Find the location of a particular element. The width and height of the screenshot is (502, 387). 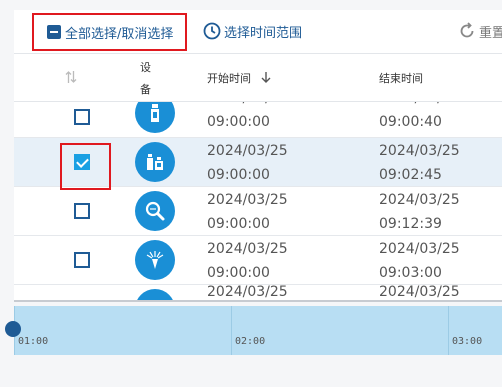

bottles-icon is located at coordinates (155, 162).